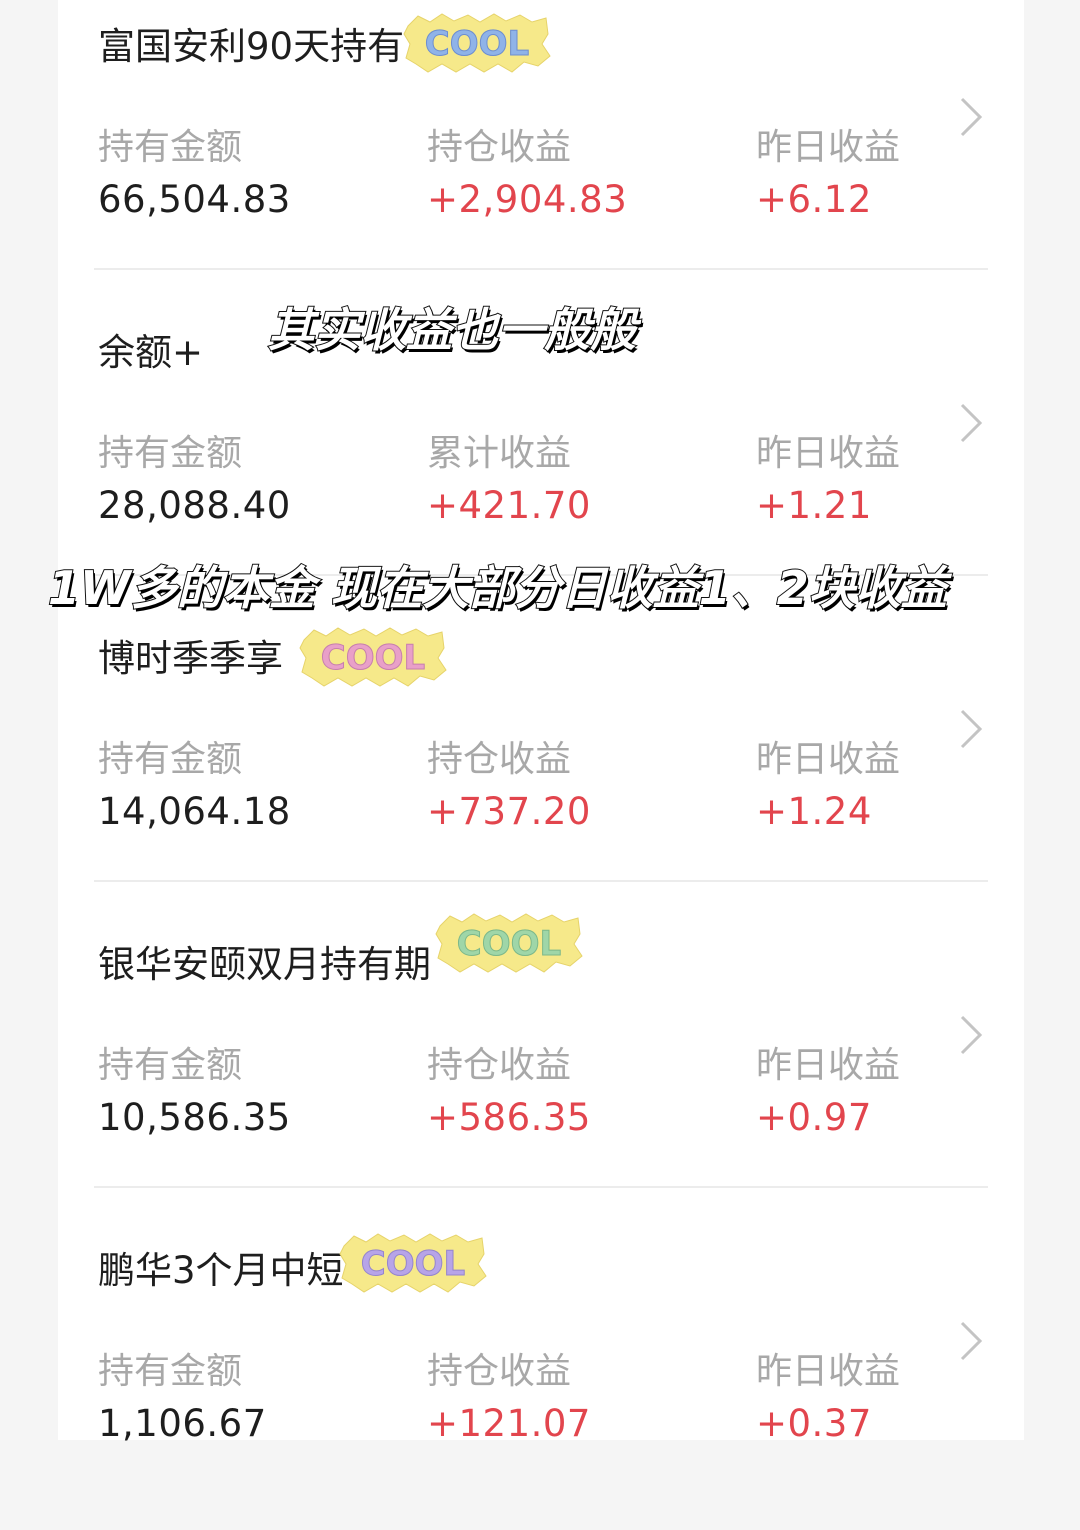 The width and height of the screenshot is (1080, 1530). What do you see at coordinates (194, 1117) in the screenshot?
I see `holding-amount-value: 10,586.35` at bounding box center [194, 1117].